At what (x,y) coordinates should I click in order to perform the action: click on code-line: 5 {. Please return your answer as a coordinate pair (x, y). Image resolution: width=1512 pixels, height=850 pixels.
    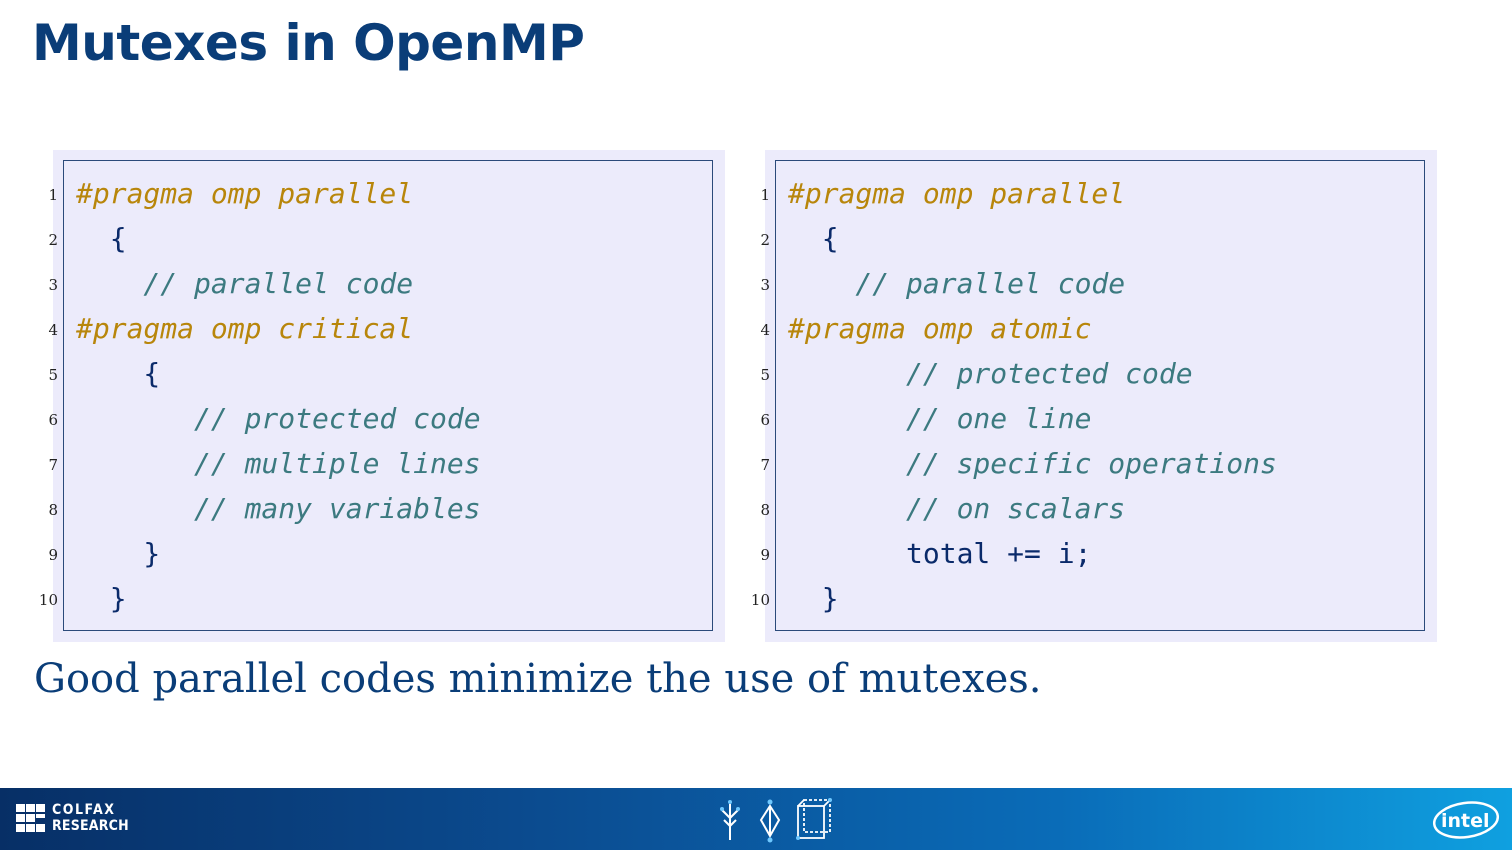
    Looking at the image, I should click on (380, 373).